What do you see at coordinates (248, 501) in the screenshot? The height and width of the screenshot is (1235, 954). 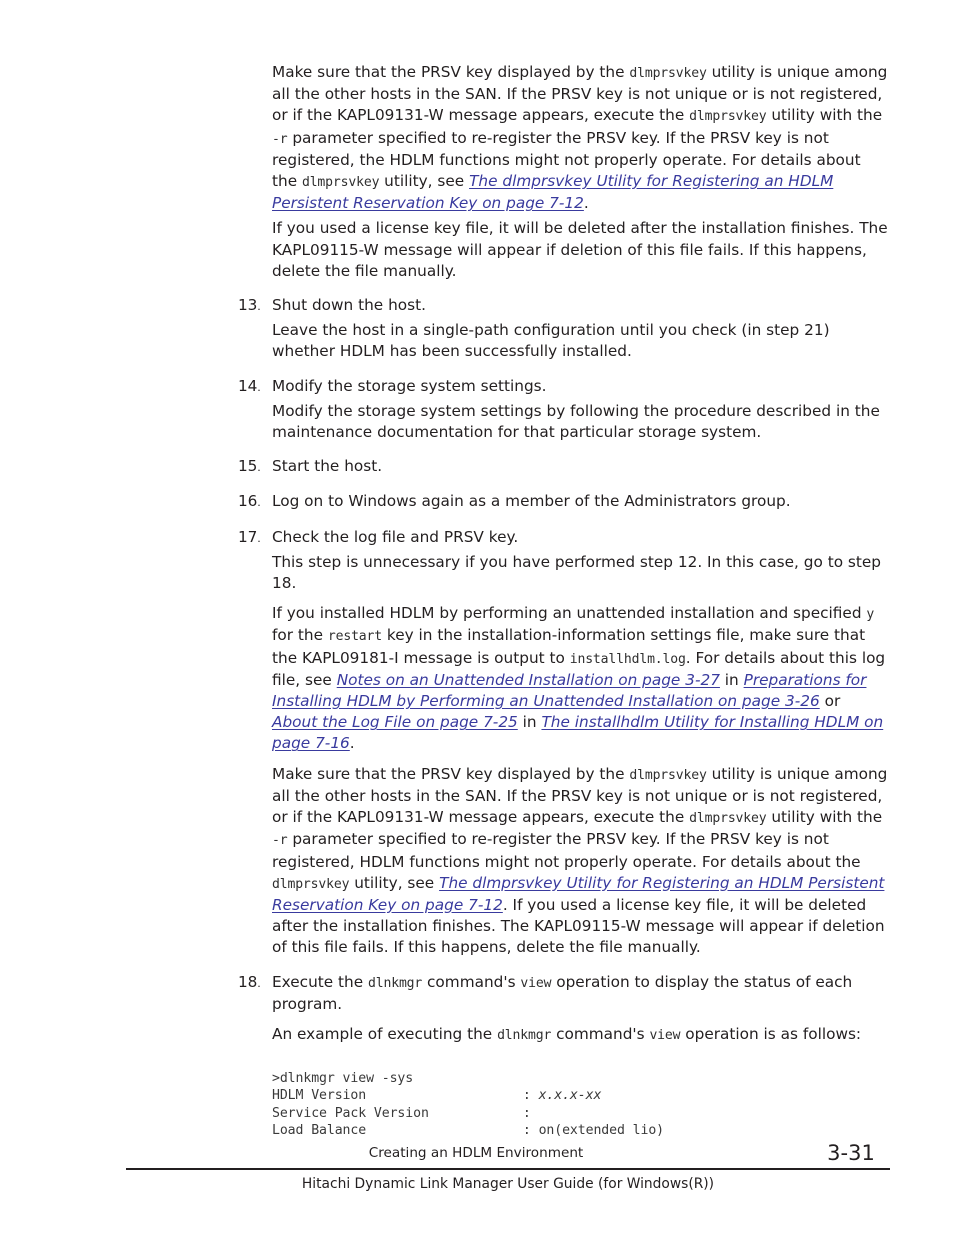 I see `step-number: 16` at bounding box center [248, 501].